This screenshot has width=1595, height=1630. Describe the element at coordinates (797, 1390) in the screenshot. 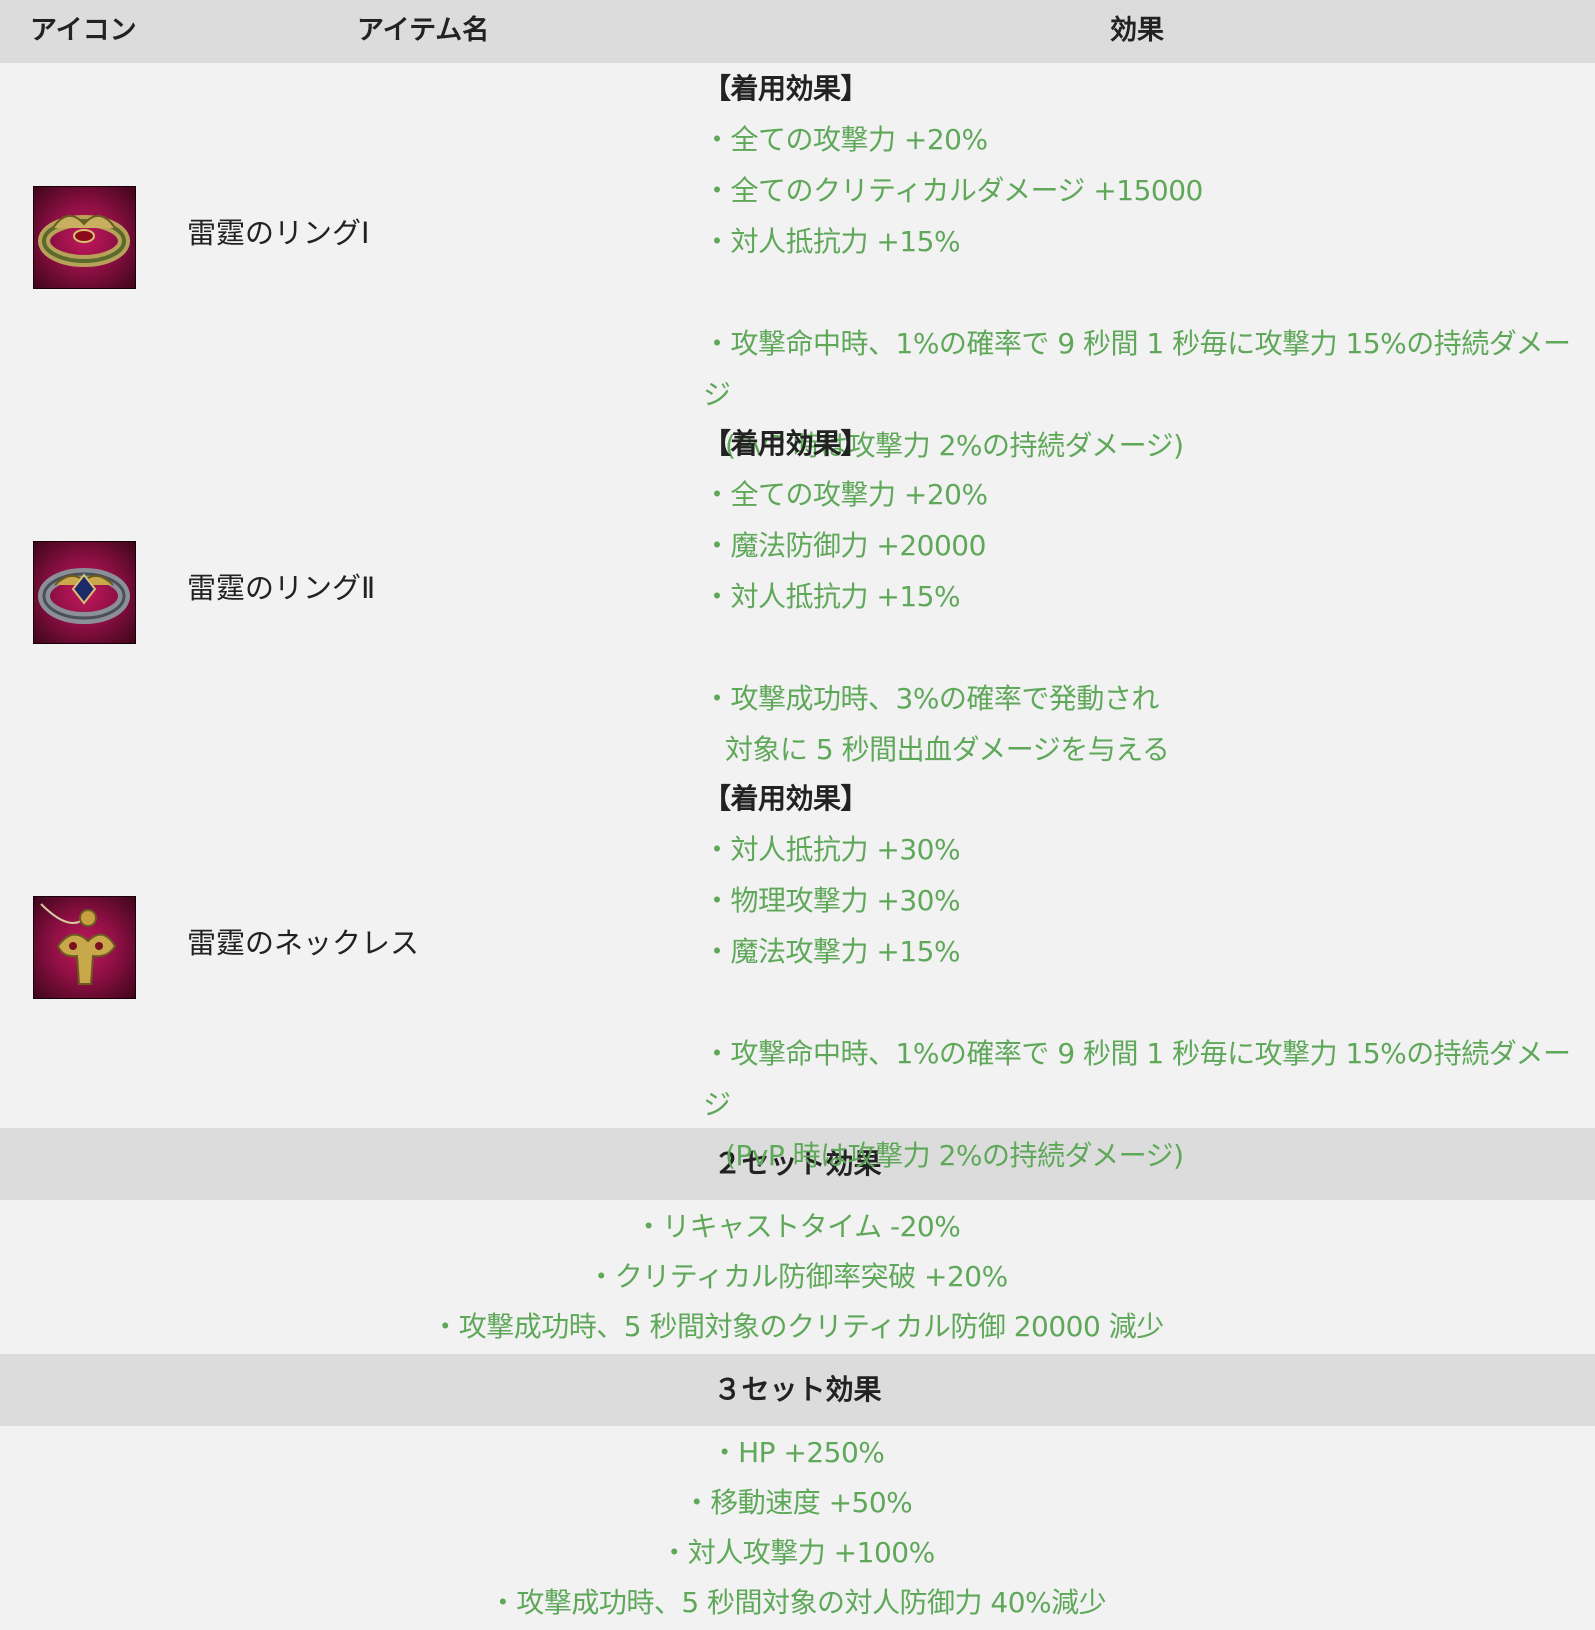

I see `set3-header: ３セット効果` at that location.